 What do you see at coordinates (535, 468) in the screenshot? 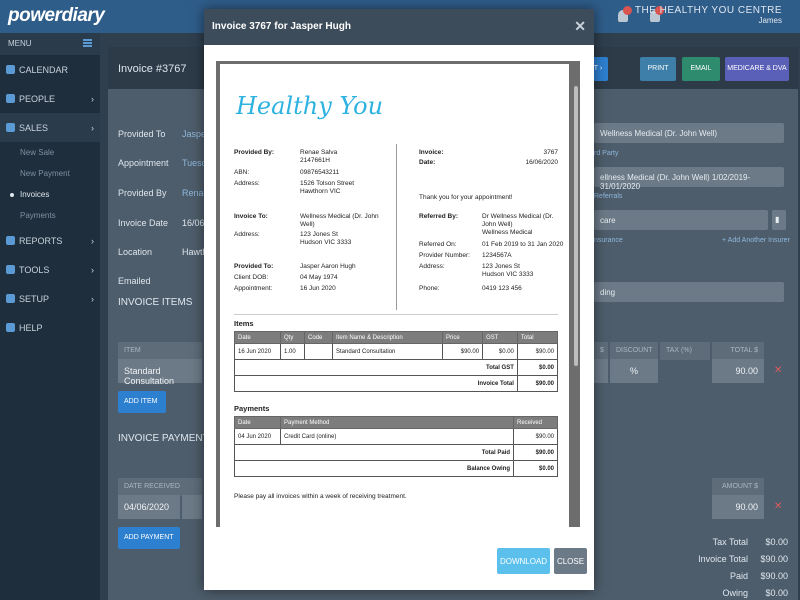
I see `balance-owing-value: $0.00` at bounding box center [535, 468].